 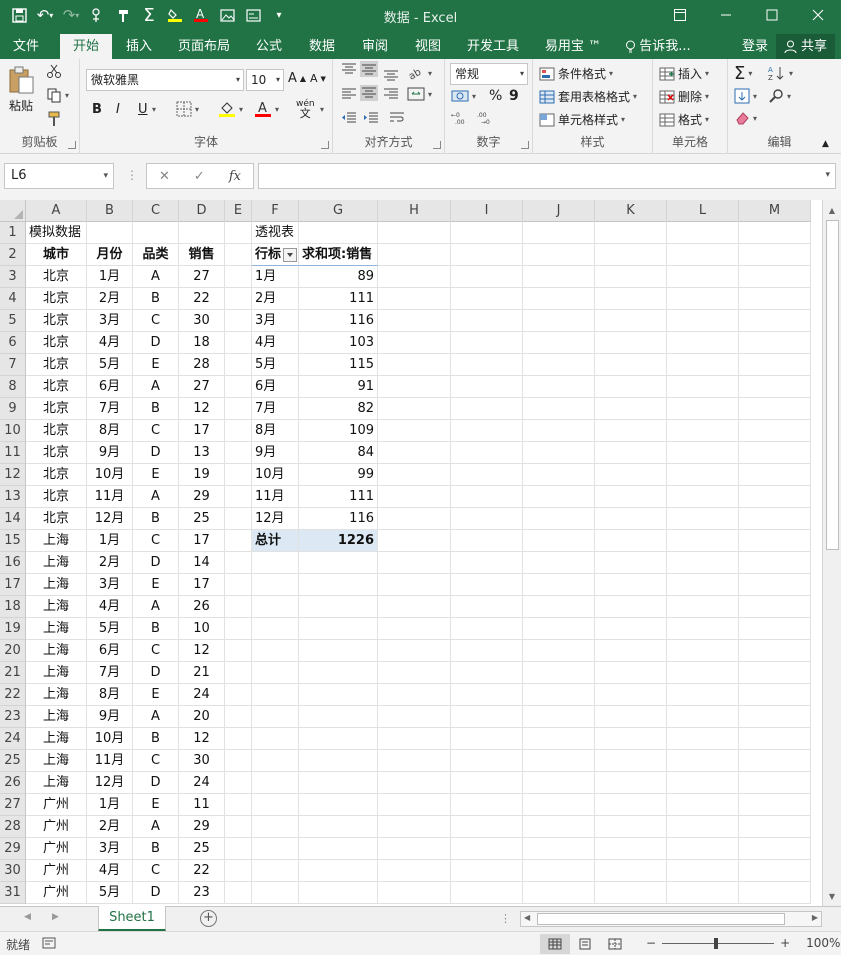 What do you see at coordinates (154, 109) in the screenshot?
I see `underline-dropdown: ▾` at bounding box center [154, 109].